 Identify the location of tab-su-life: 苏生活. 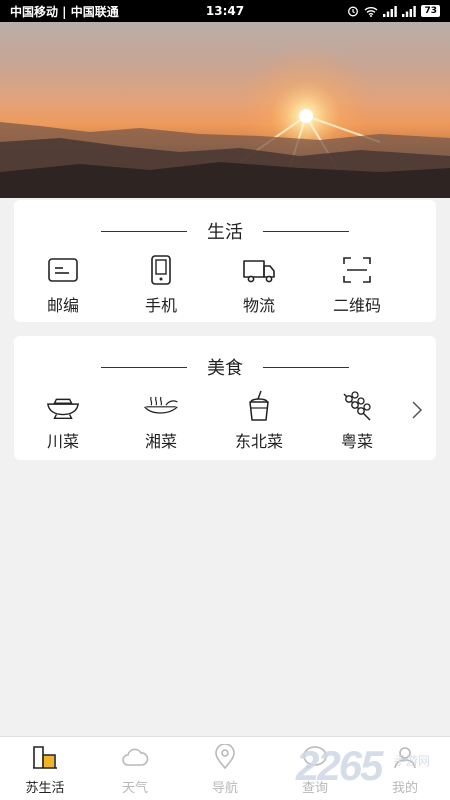
(45, 768).